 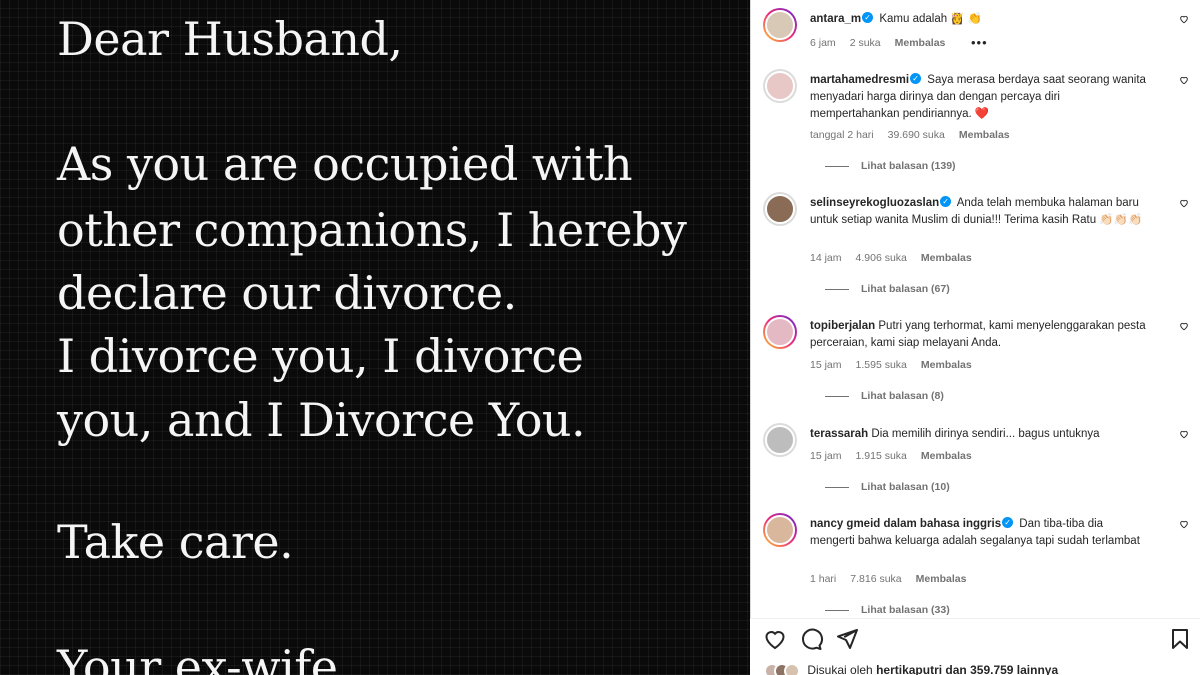 I want to click on view-replies-button: Lihat balasan (67), so click(x=887, y=289).